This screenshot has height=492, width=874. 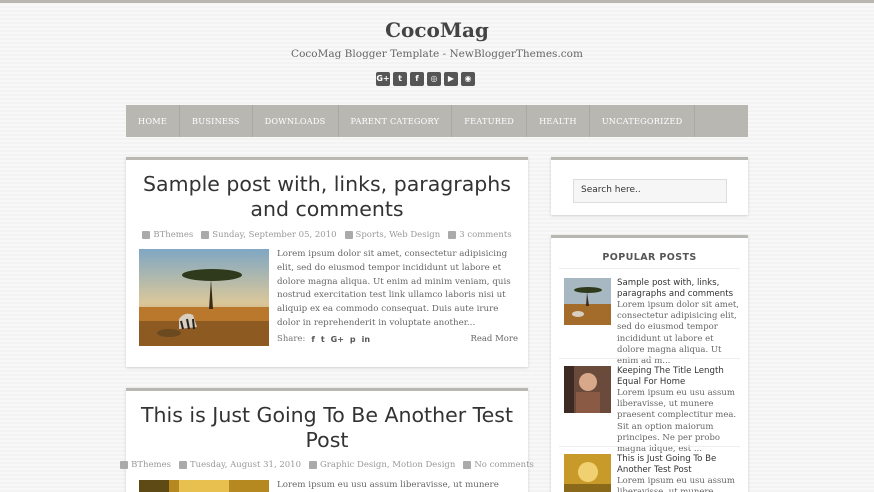 What do you see at coordinates (269, 235) in the screenshot?
I see `post-date: Sunday, September 05, 2010` at bounding box center [269, 235].